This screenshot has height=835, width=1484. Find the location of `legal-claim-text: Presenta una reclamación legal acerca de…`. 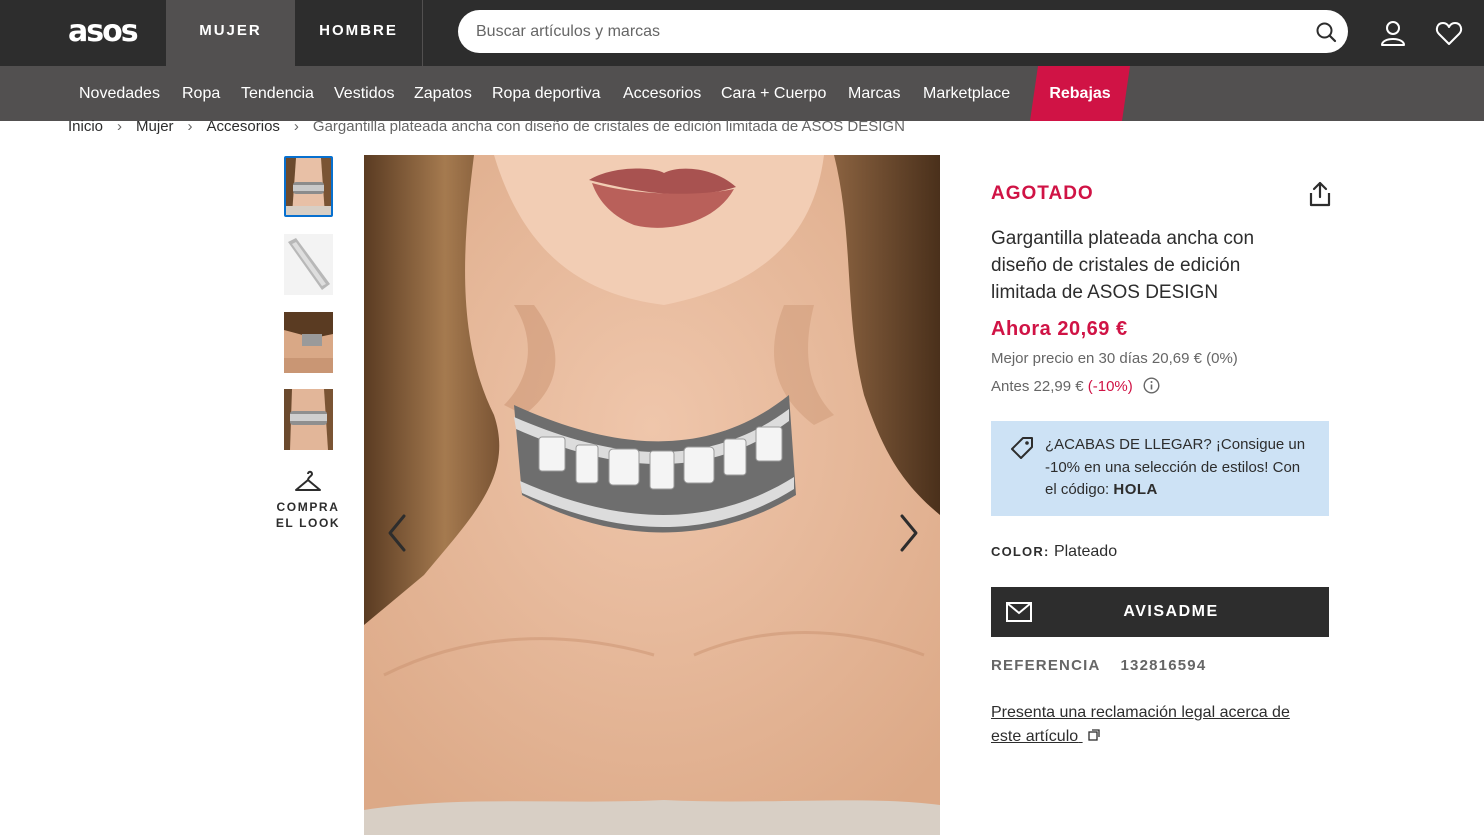

legal-claim-text: Presenta una reclamación legal acerca de… is located at coordinates (1140, 724).